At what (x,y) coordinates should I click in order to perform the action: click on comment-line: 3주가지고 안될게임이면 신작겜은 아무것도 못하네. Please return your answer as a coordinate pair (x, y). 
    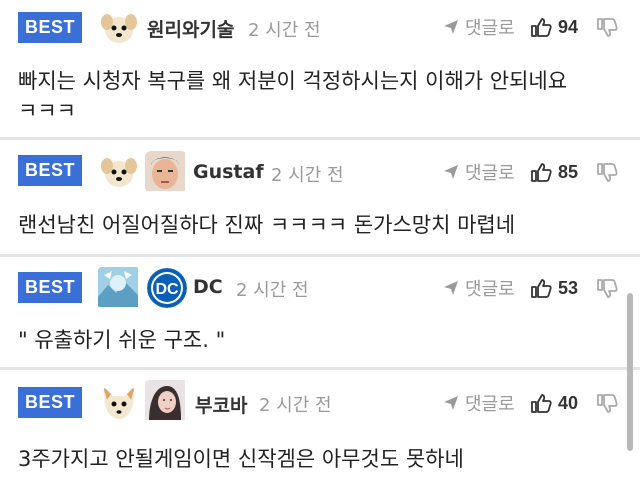
    Looking at the image, I should click on (241, 459).